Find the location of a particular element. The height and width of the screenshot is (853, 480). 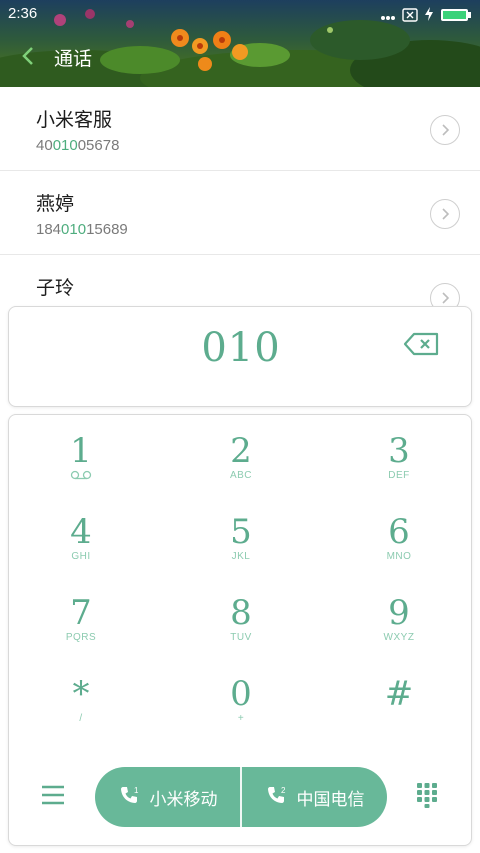

key-star: * / is located at coordinates (81, 700).